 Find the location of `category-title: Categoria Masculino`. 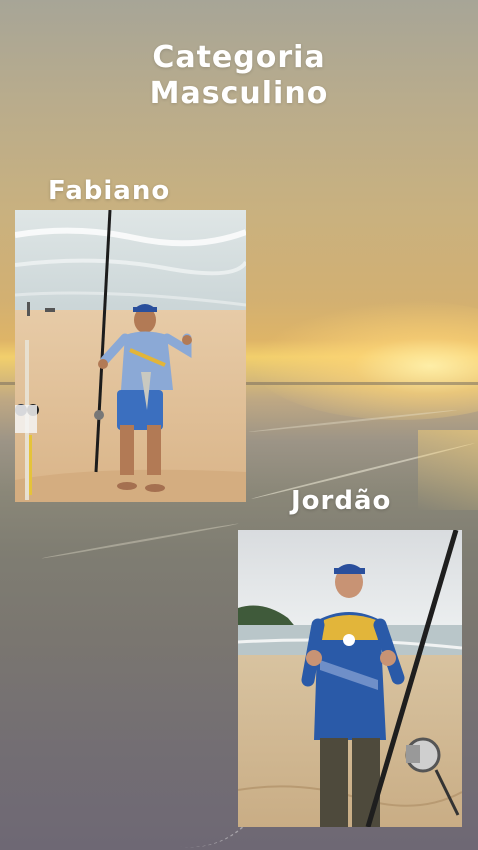

category-title: Categoria Masculino is located at coordinates (239, 76).